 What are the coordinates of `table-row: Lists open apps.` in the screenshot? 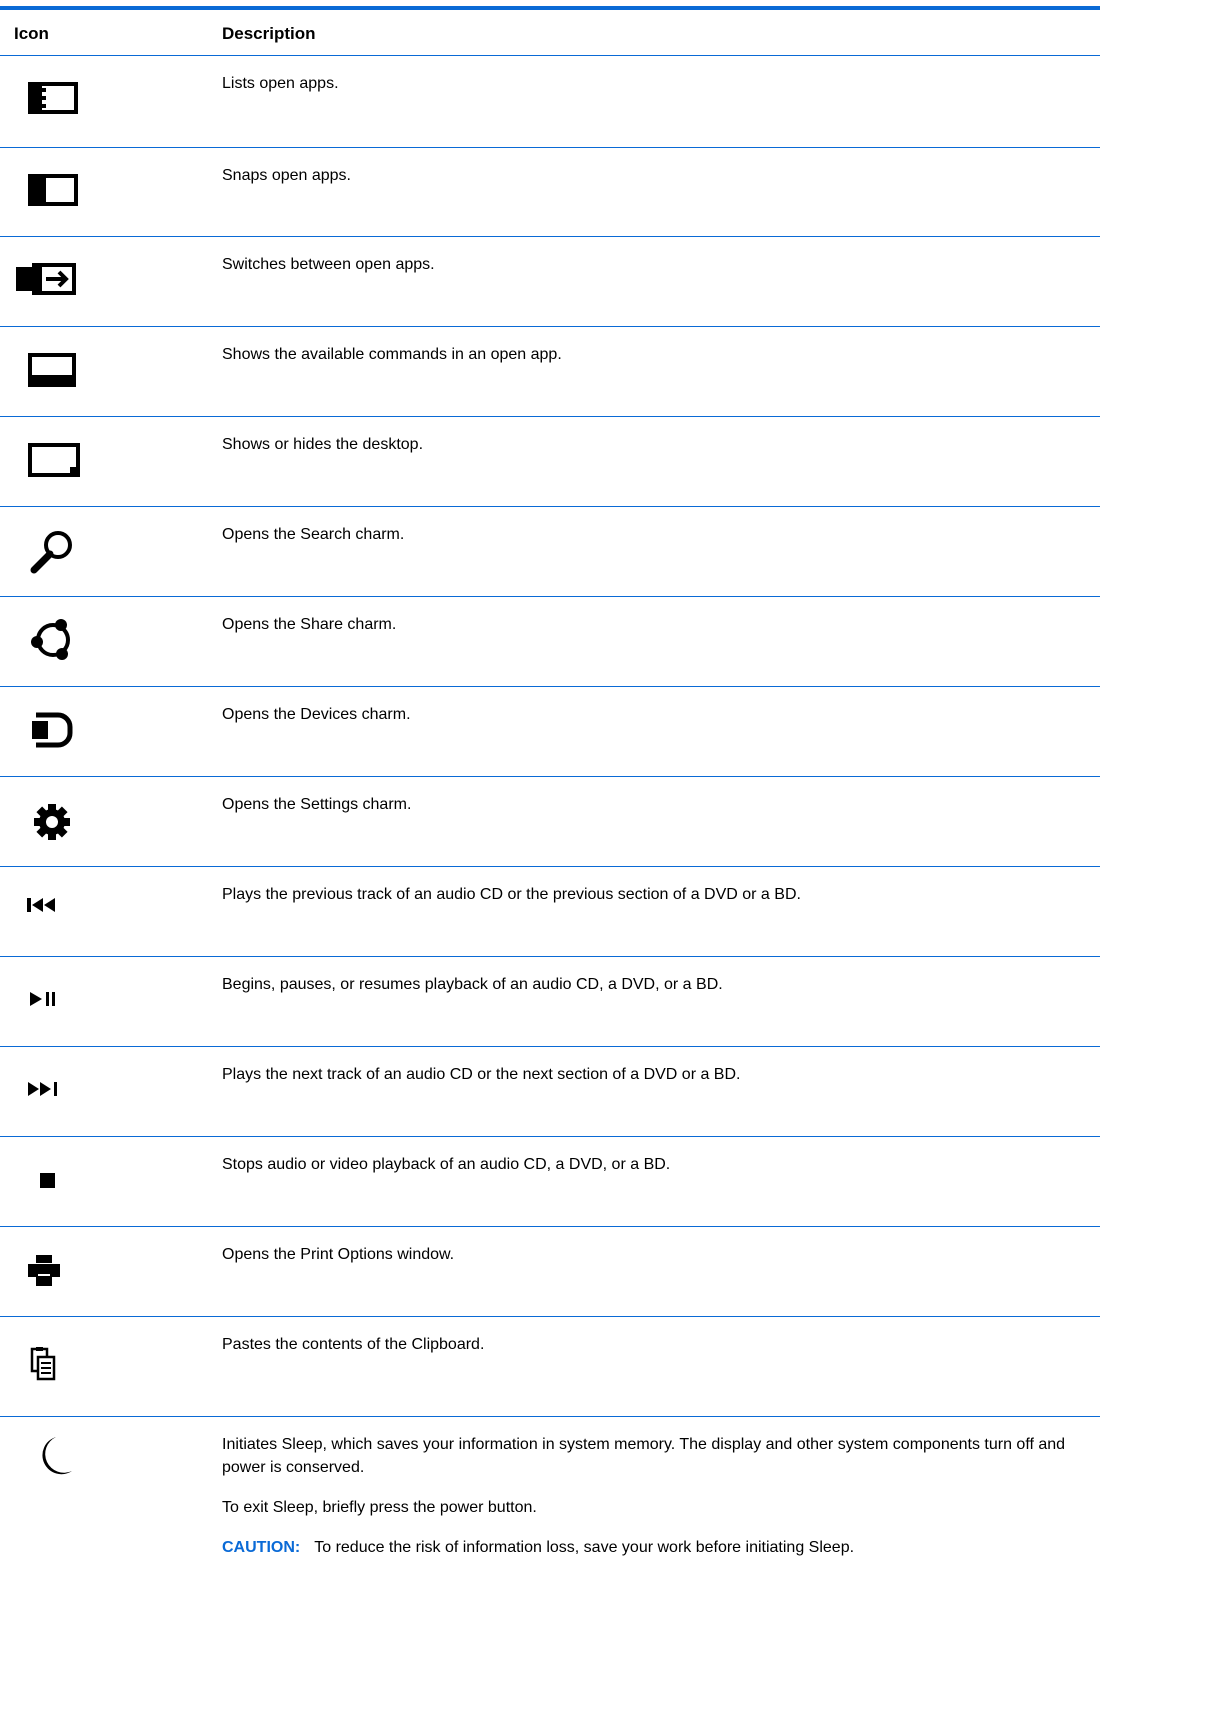 It's located at (550, 102).